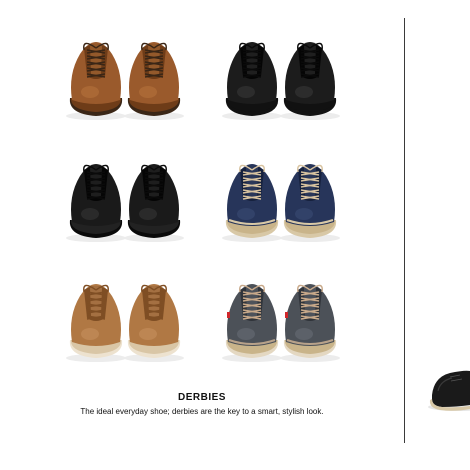 The image size is (470, 470). Describe the element at coordinates (281, 81) in the screenshot. I see `black-leather-derby-pair` at that location.